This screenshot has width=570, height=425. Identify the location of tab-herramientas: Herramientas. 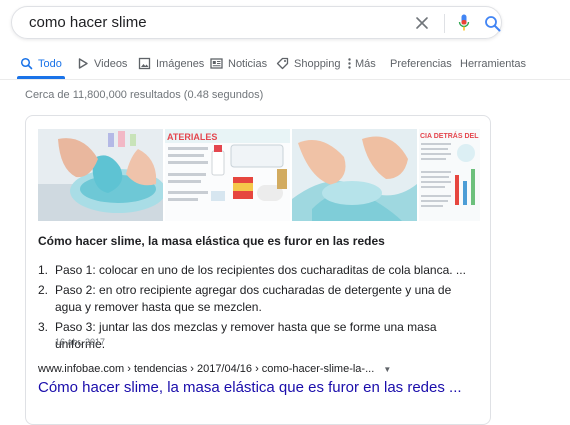
(493, 63).